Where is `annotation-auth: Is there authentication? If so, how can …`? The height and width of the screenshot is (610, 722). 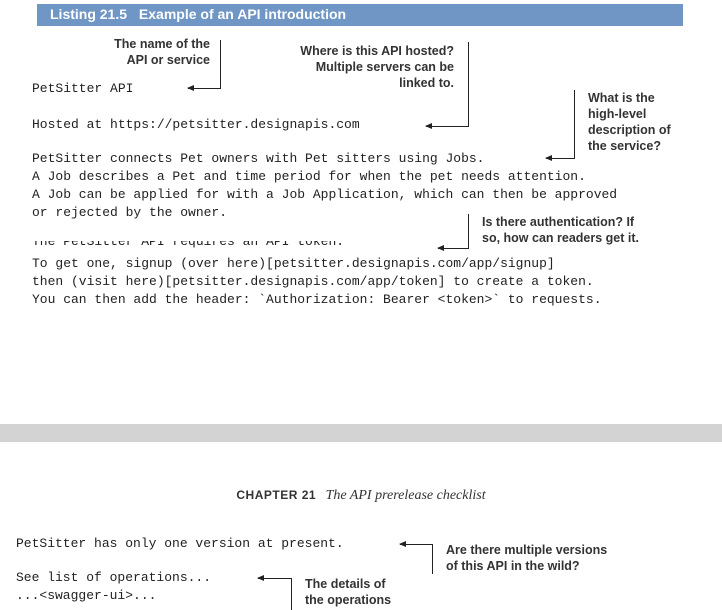 annotation-auth: Is there authentication? If so, how can … is located at coordinates (582, 230).